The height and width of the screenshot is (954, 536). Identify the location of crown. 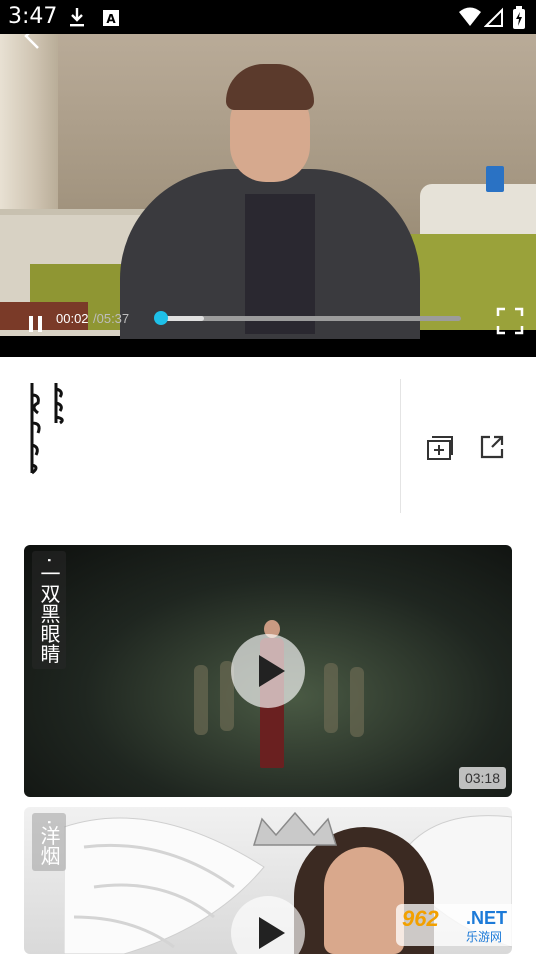
(295, 828).